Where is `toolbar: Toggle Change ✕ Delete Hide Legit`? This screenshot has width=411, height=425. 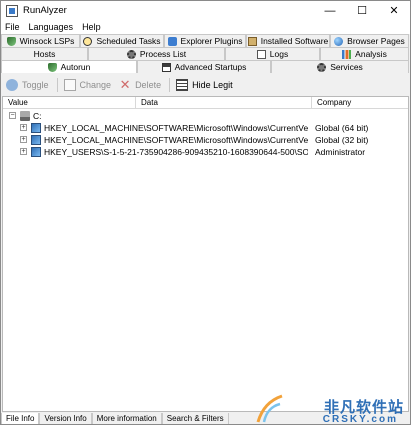 toolbar: Toggle Change ✕ Delete Hide Legit is located at coordinates (205, 85).